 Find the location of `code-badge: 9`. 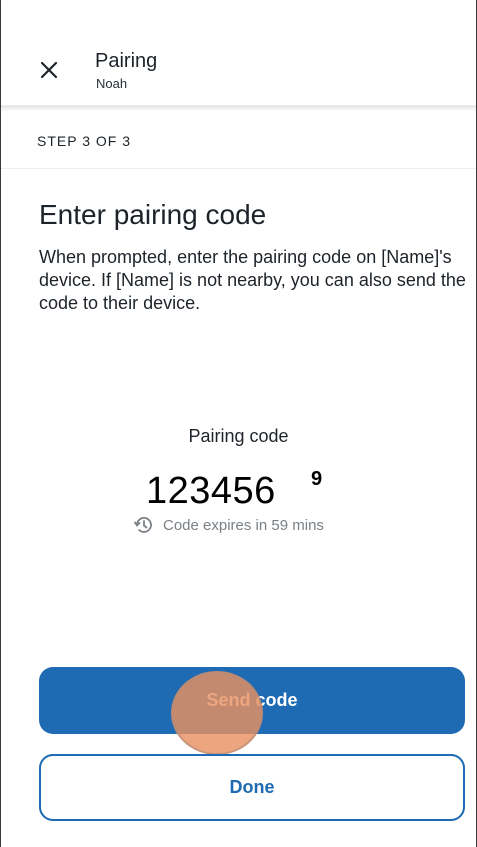

code-badge: 9 is located at coordinates (317, 479).